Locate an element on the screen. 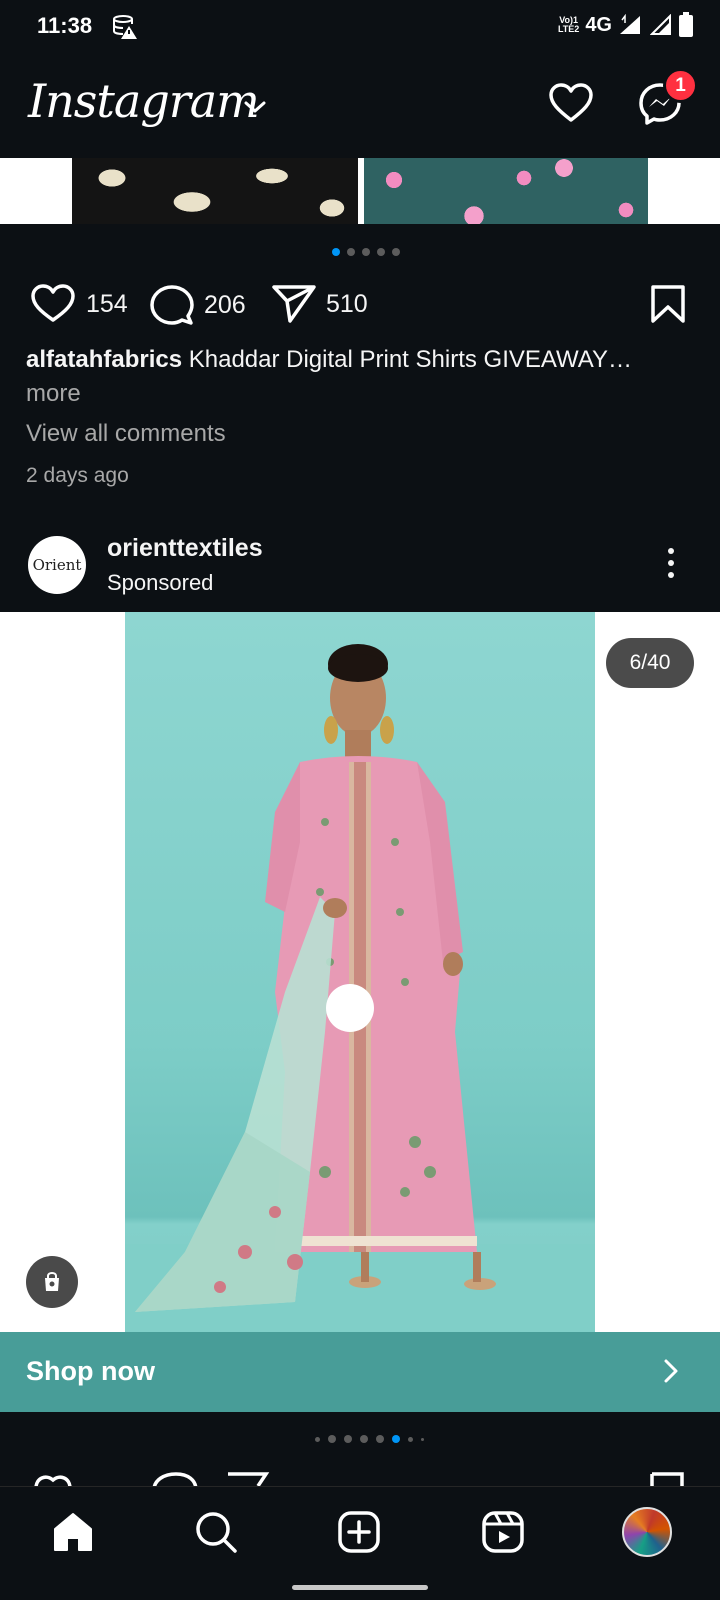  tap-indicator is located at coordinates (350, 1008).